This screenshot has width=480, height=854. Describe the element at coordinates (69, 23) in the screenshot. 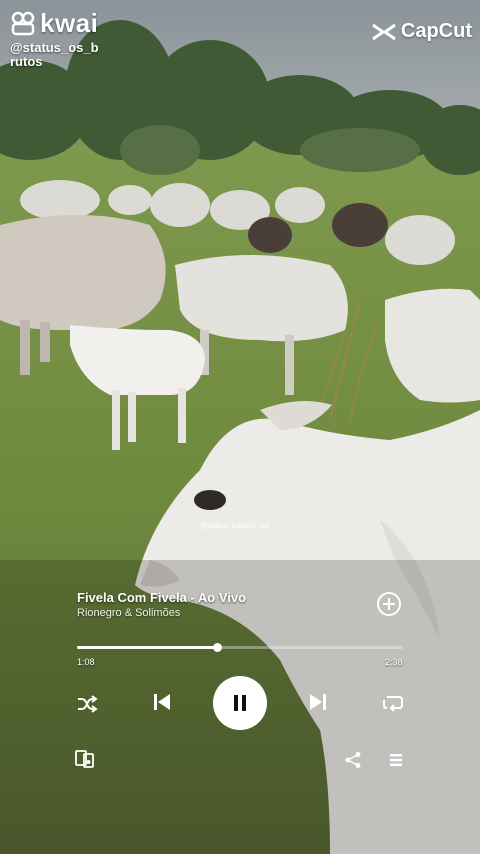

I see `kwai-brand-text: kwai` at that location.